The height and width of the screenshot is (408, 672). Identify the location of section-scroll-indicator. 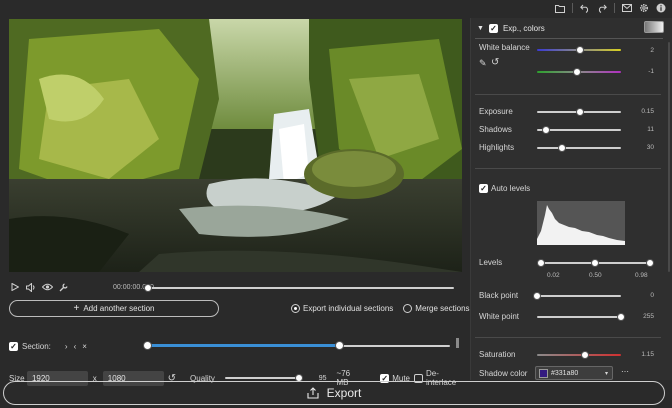
(457, 343).